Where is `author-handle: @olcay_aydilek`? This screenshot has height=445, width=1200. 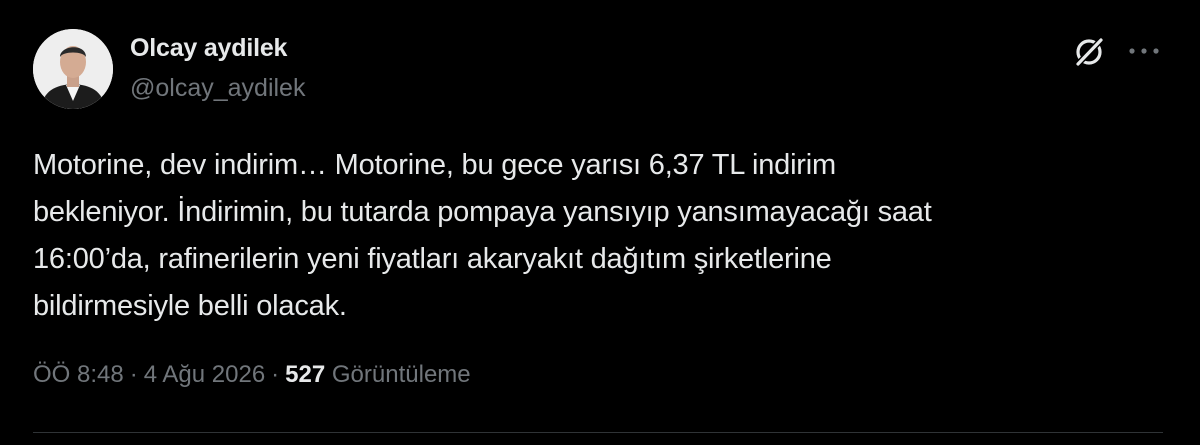 author-handle: @olcay_aydilek is located at coordinates (217, 88).